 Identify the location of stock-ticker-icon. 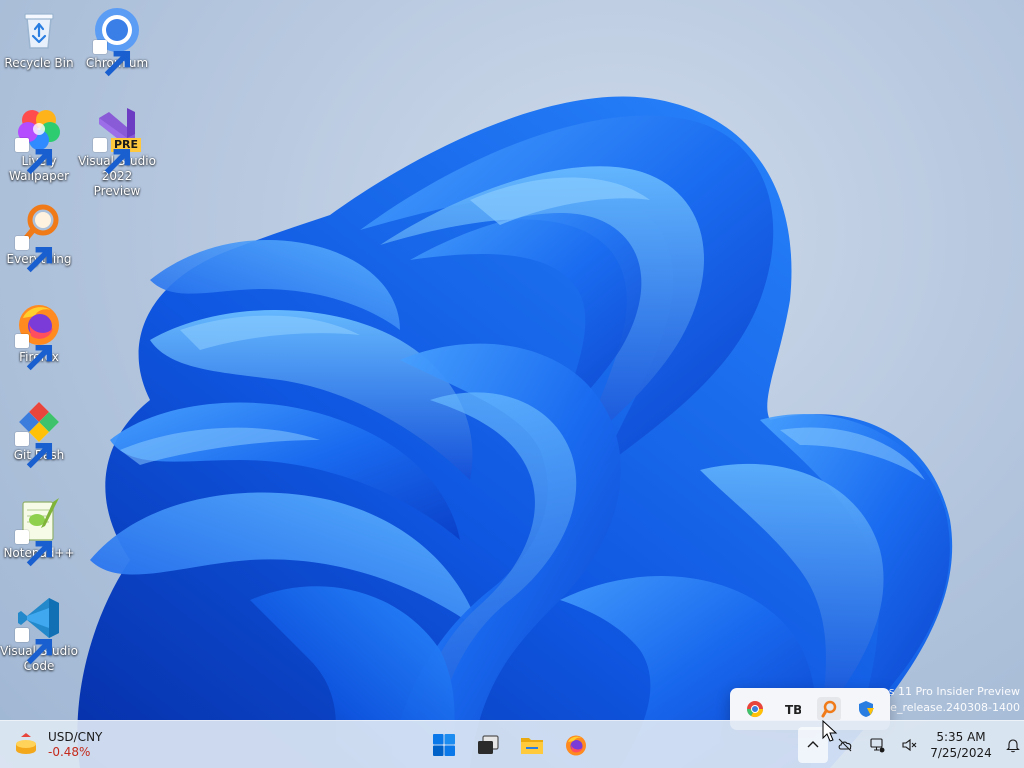
(26, 743).